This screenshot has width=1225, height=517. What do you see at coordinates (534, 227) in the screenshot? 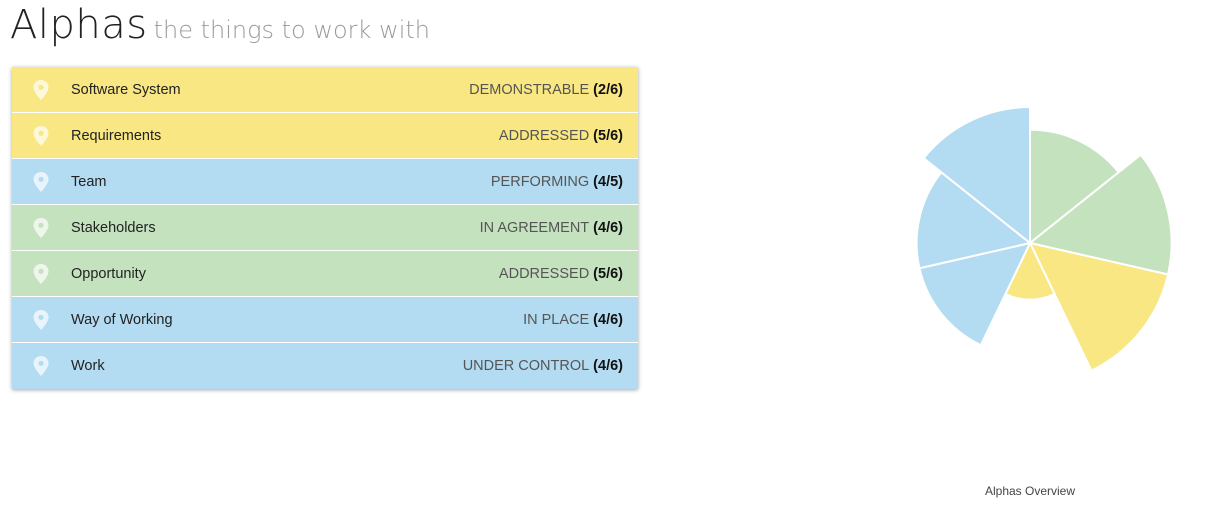
I see `alpha-state-label: IN AGREEMENT` at bounding box center [534, 227].